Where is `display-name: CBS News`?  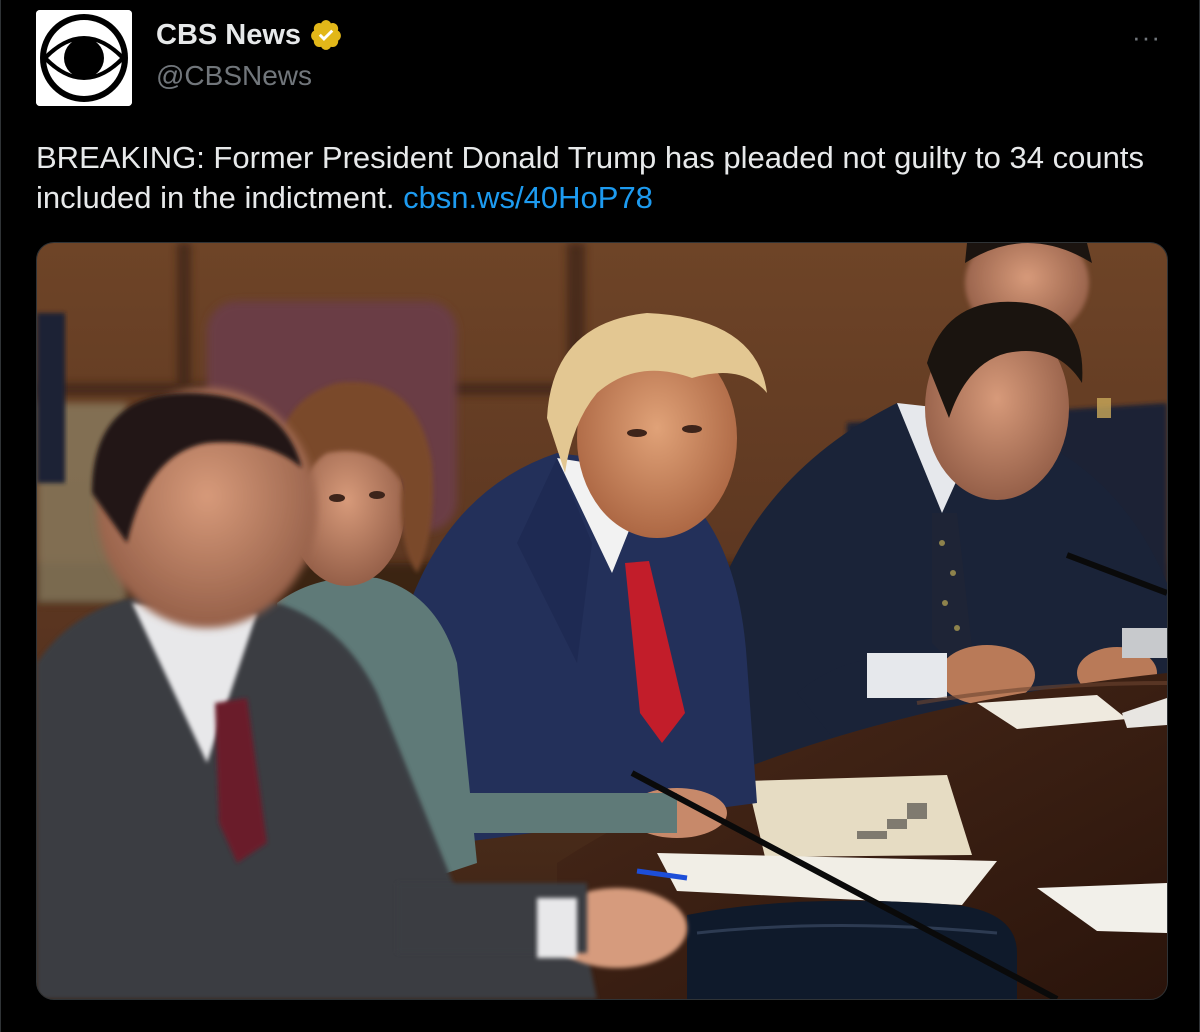 display-name: CBS News is located at coordinates (228, 35).